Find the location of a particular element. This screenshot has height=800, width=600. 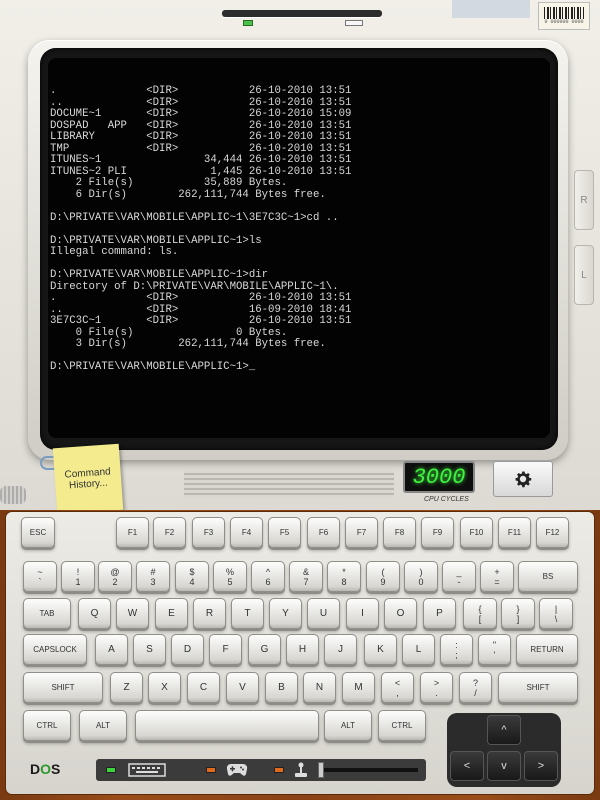

key-legend: " is located at coordinates (494, 644).